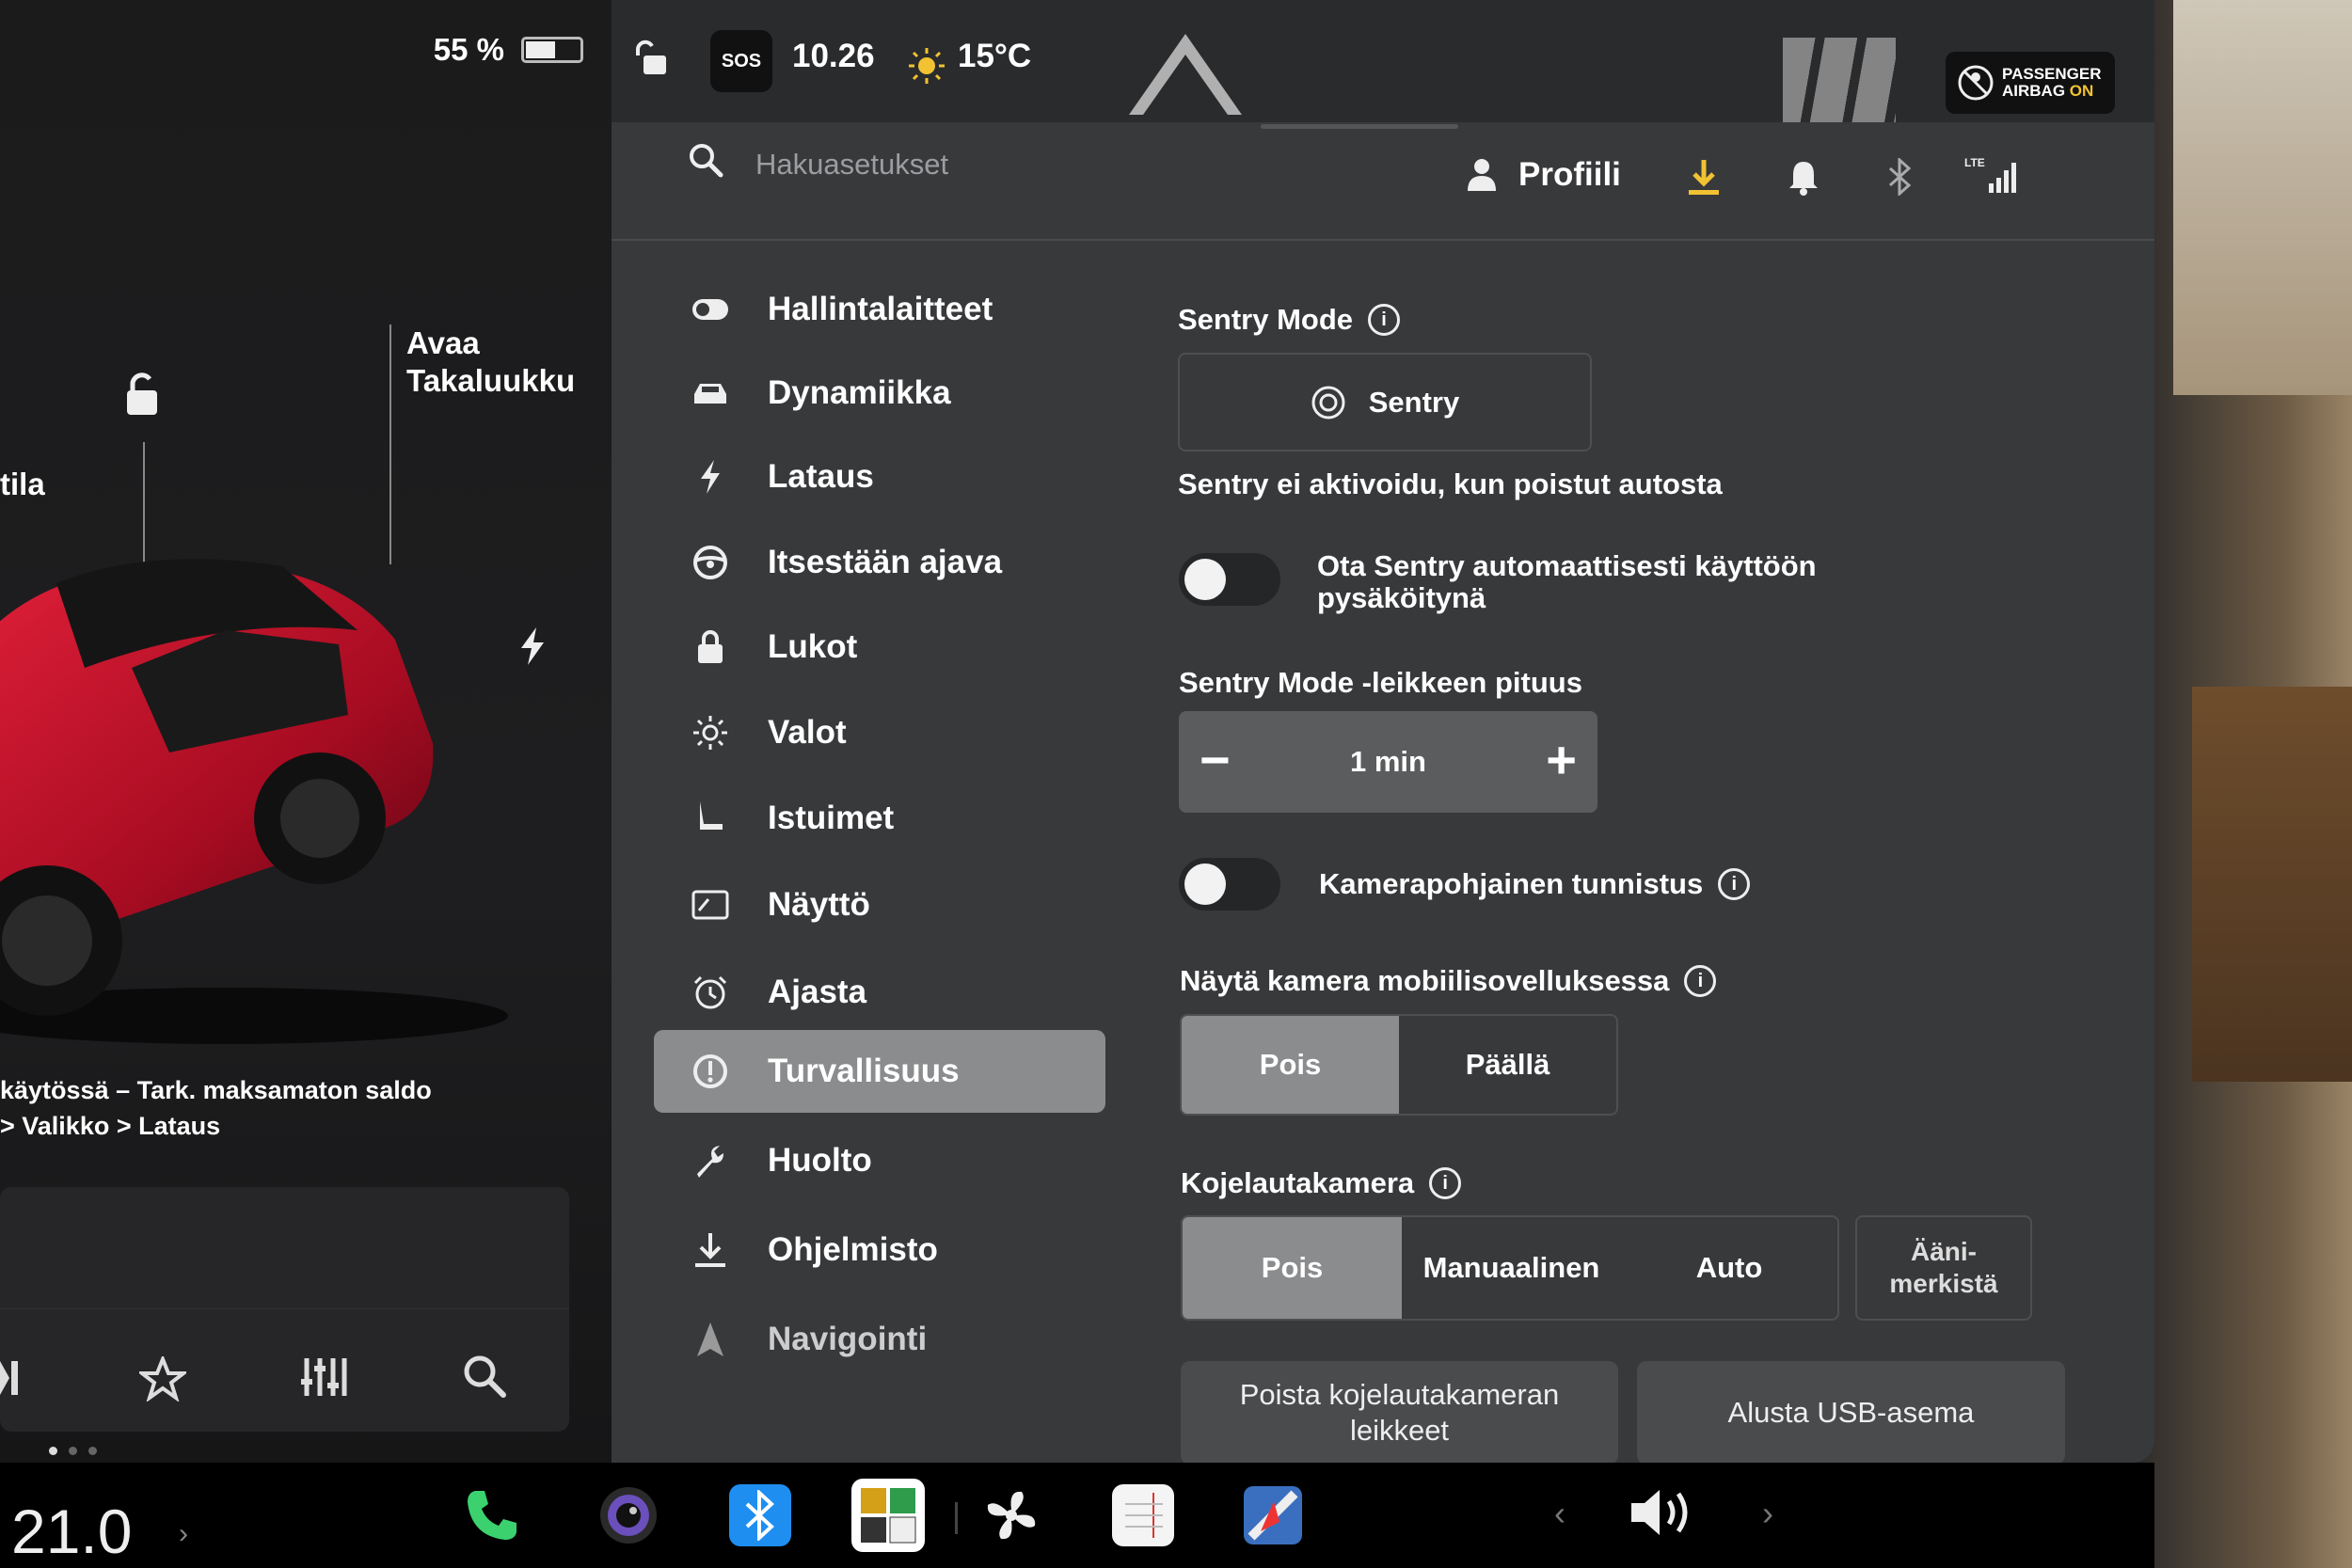 The width and height of the screenshot is (2352, 1568). What do you see at coordinates (995, 56) in the screenshot?
I see `outside-temperature: 15°C` at bounding box center [995, 56].